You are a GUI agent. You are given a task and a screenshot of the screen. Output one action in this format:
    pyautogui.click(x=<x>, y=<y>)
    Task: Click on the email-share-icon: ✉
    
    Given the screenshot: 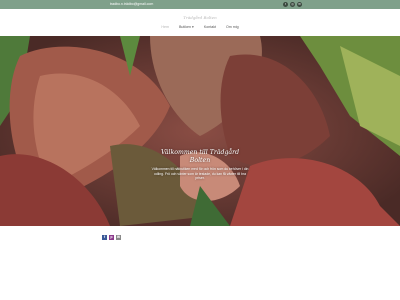 What is the action you would take?
    pyautogui.click(x=118, y=237)
    